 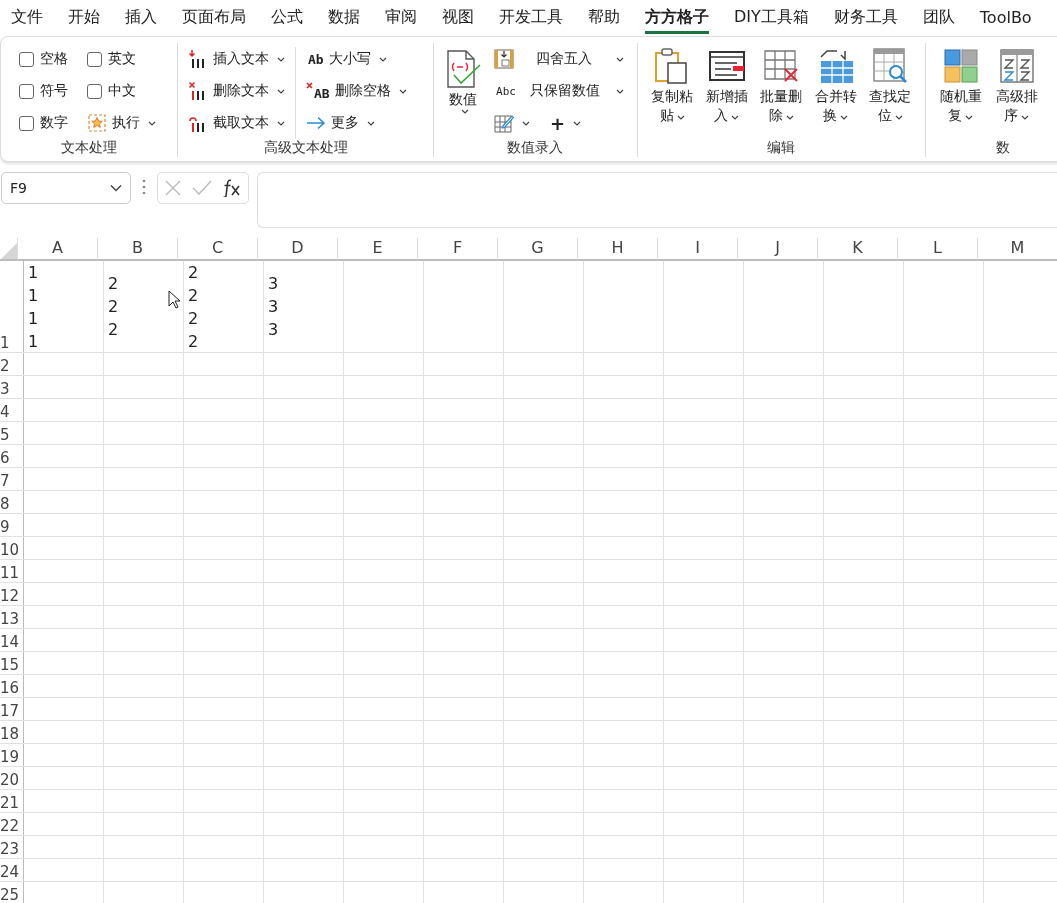 I want to click on ribbon-tab: 财务工具, so click(x=865, y=17).